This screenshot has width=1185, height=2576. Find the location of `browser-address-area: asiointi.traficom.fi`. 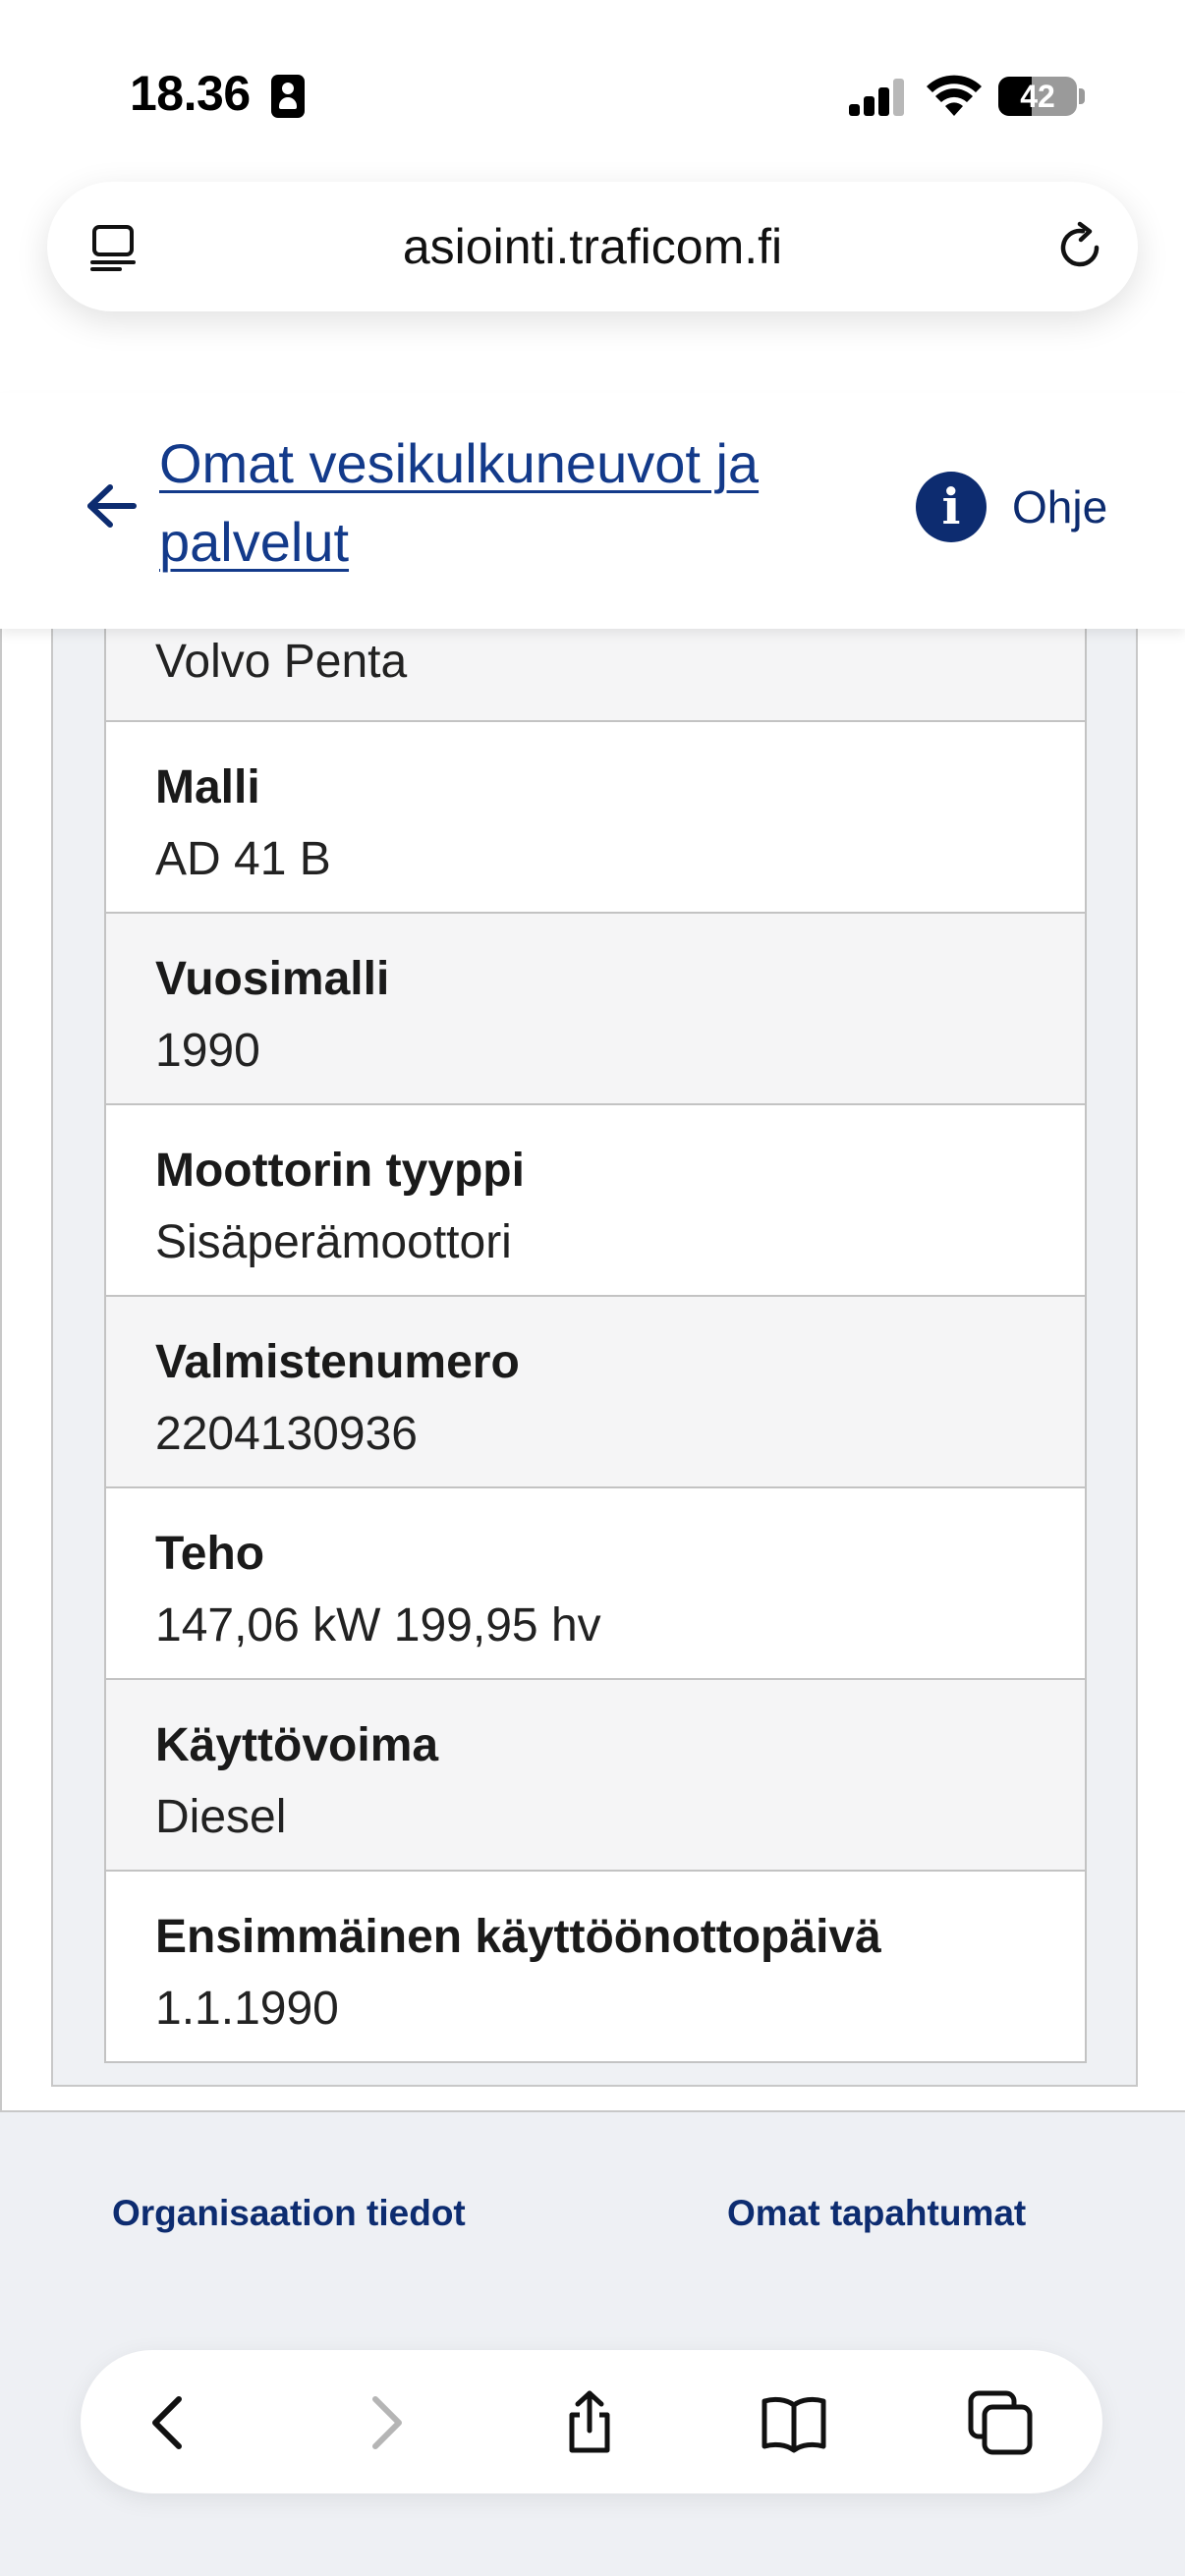

browser-address-area: asiointi.traficom.fi is located at coordinates (592, 287).